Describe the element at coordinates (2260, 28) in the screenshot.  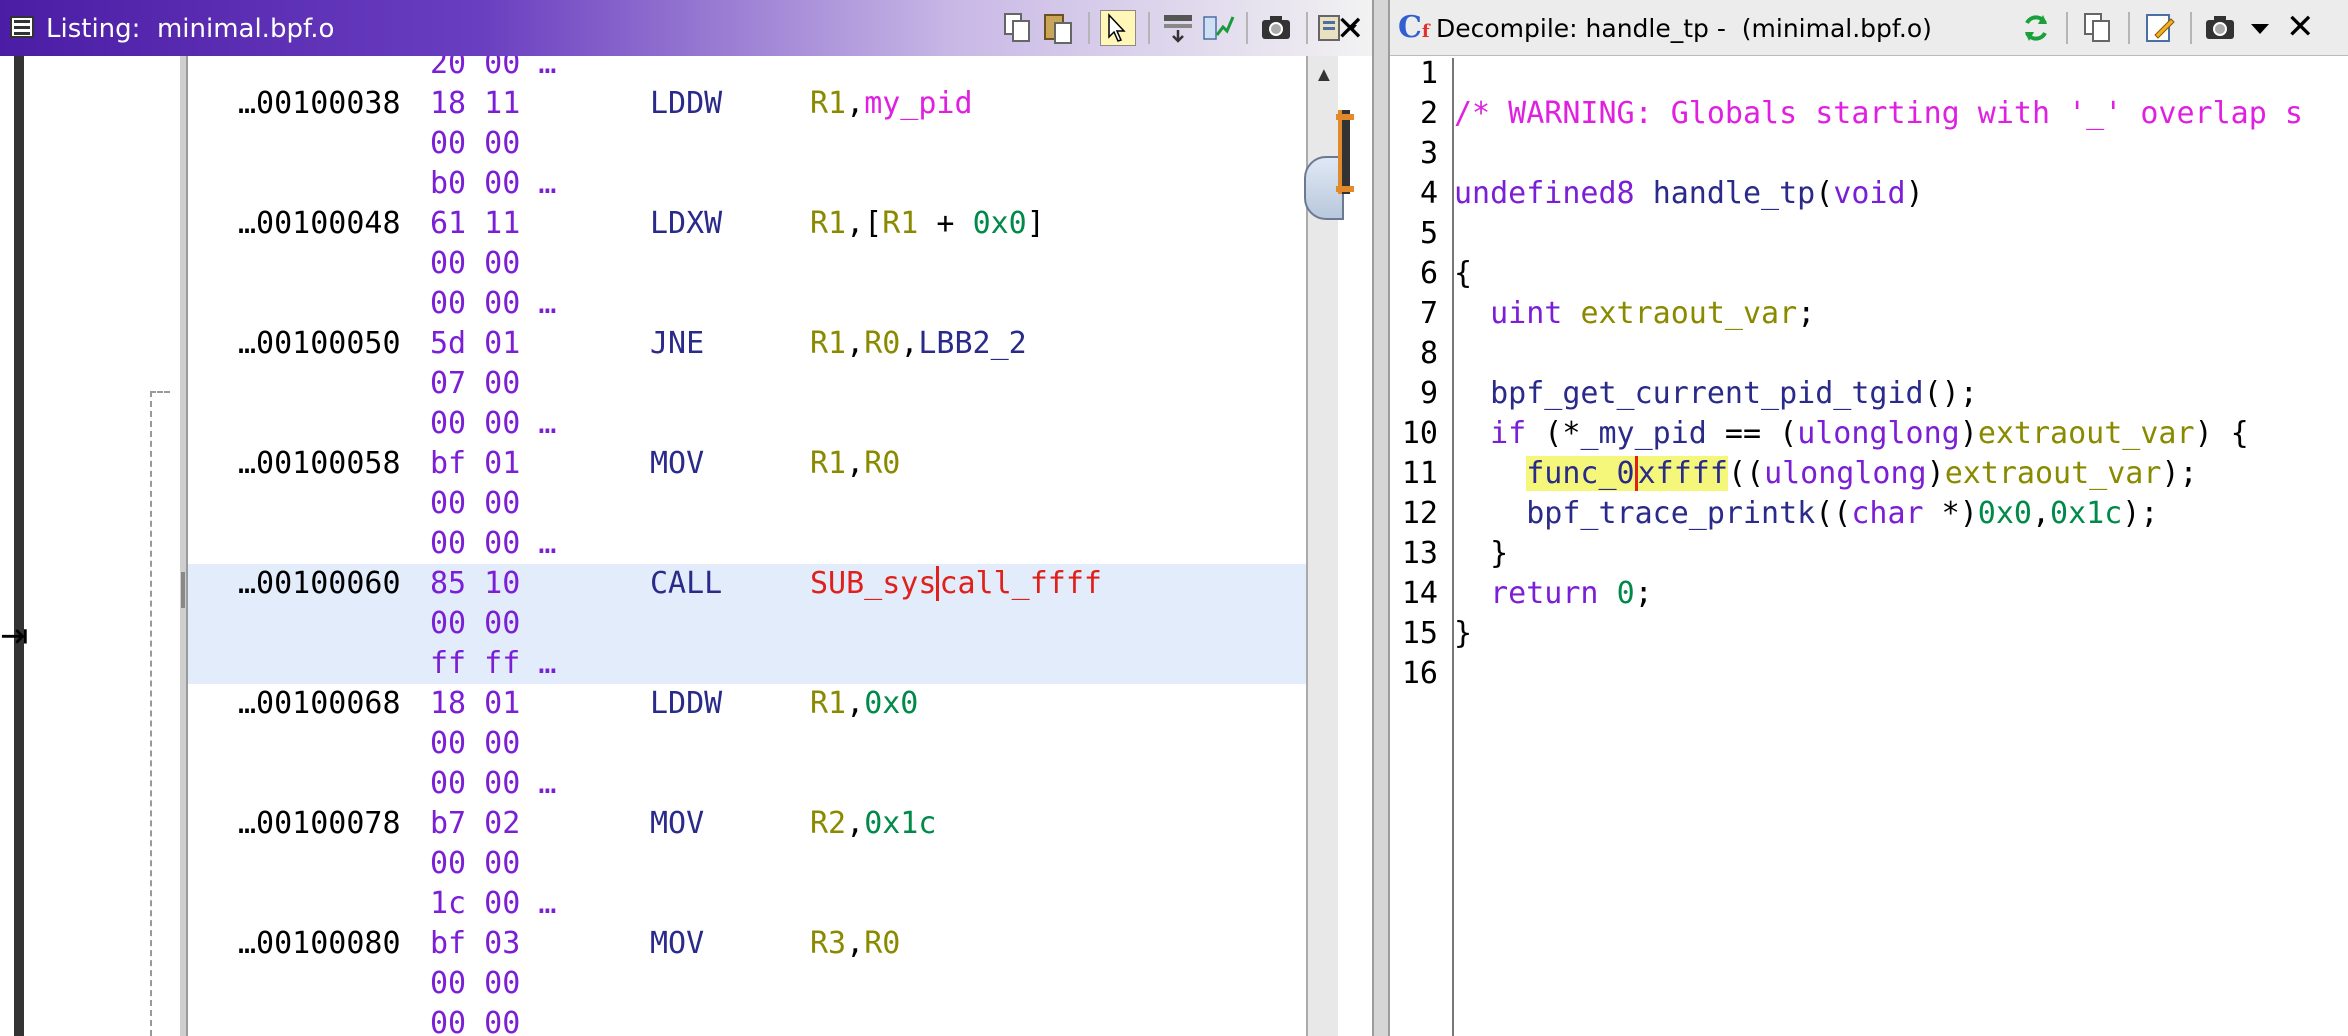
I see `dropdown-icon` at that location.